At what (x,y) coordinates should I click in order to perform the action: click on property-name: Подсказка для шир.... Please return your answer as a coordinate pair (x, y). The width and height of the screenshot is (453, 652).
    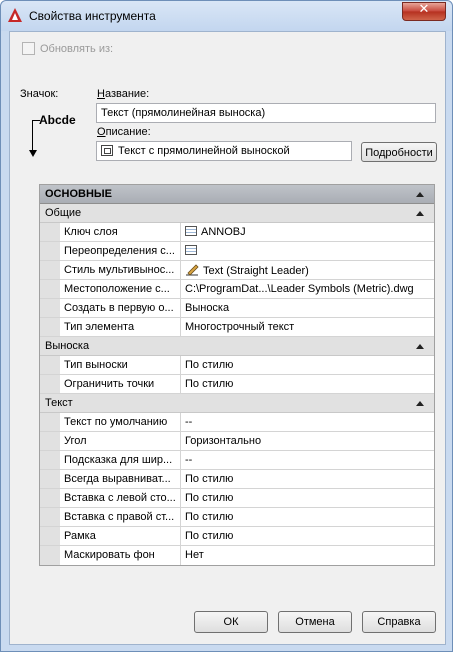
    Looking at the image, I should click on (120, 460).